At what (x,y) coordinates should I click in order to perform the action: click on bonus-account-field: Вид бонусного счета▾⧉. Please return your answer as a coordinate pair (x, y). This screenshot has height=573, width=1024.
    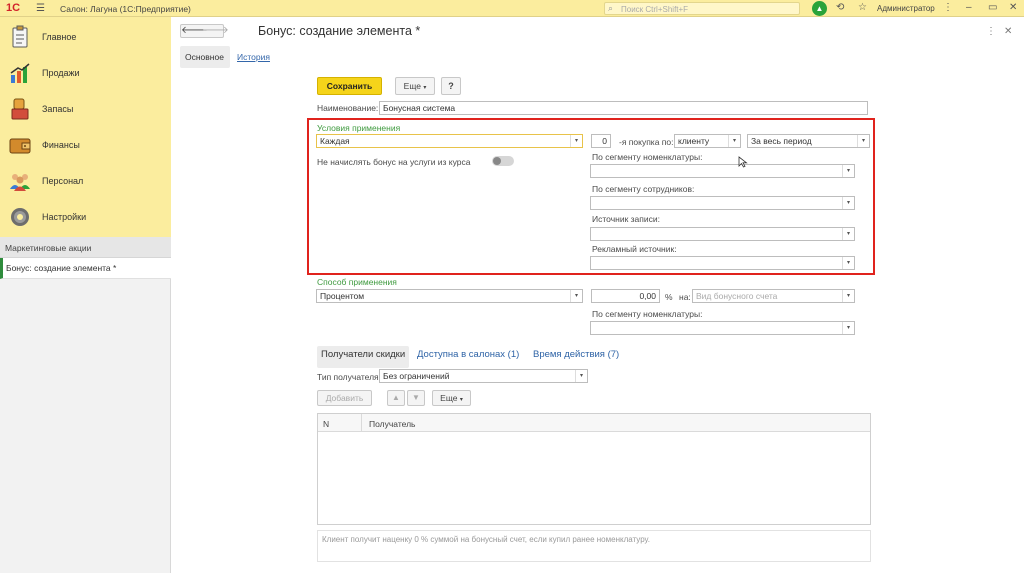
    Looking at the image, I should click on (773, 296).